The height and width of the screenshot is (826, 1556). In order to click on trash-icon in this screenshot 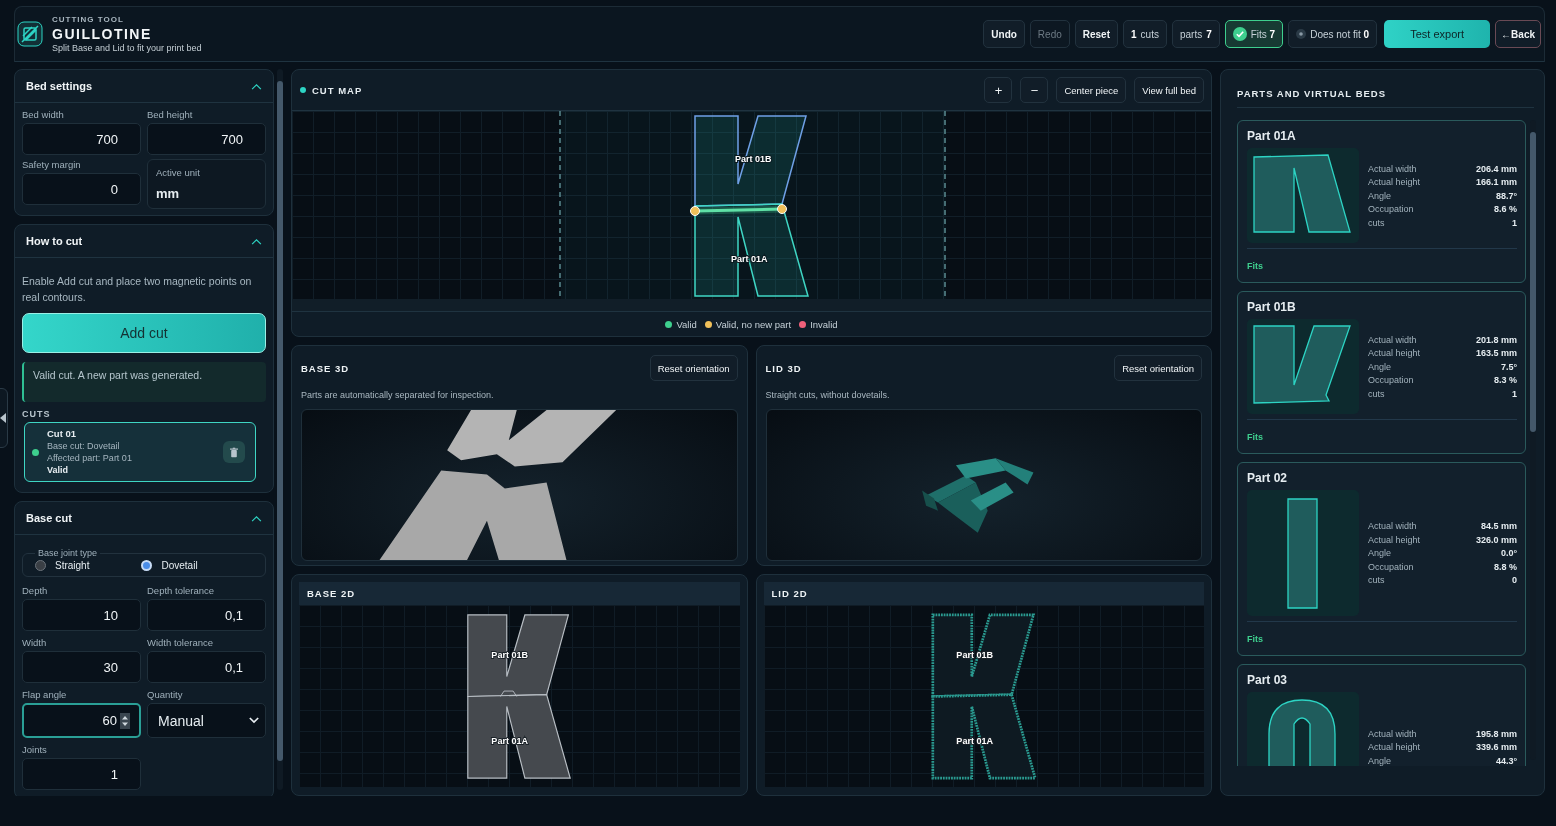, I will do `click(234, 452)`.